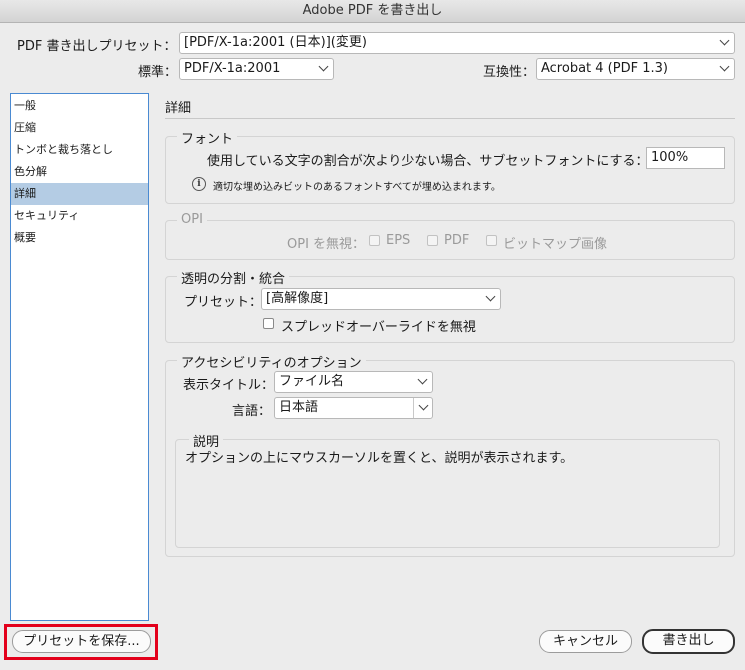 The image size is (745, 670). Describe the element at coordinates (491, 240) in the screenshot. I see `opi-bitmap-checkbox` at that location.